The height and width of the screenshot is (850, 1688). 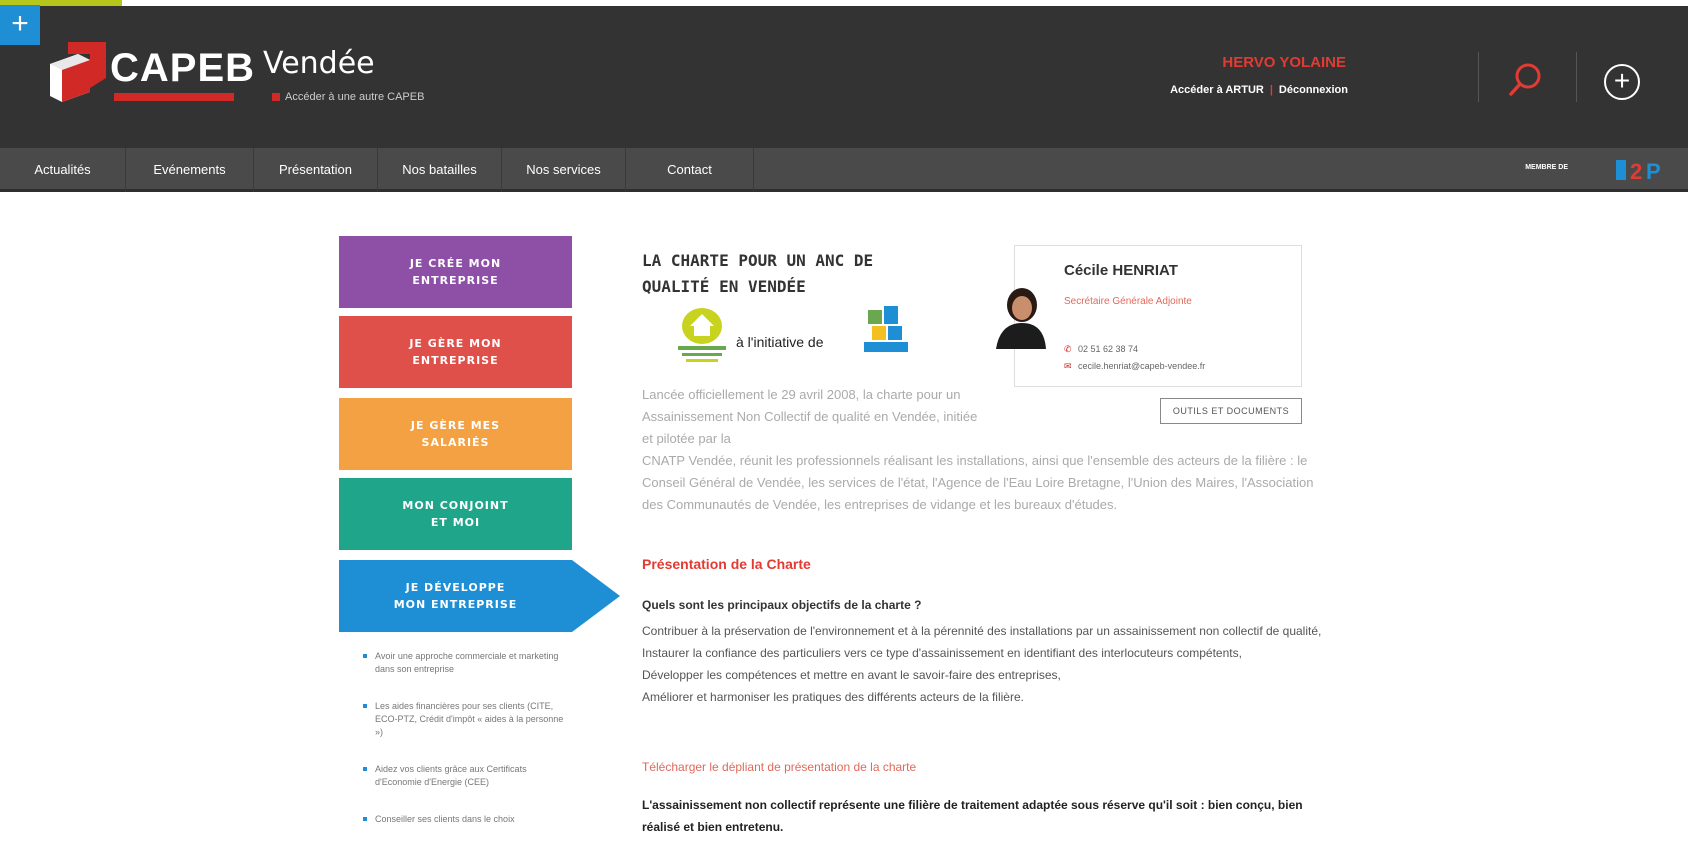 I want to click on nav-item-nos-batailles: Nos batailles, so click(x=440, y=170).